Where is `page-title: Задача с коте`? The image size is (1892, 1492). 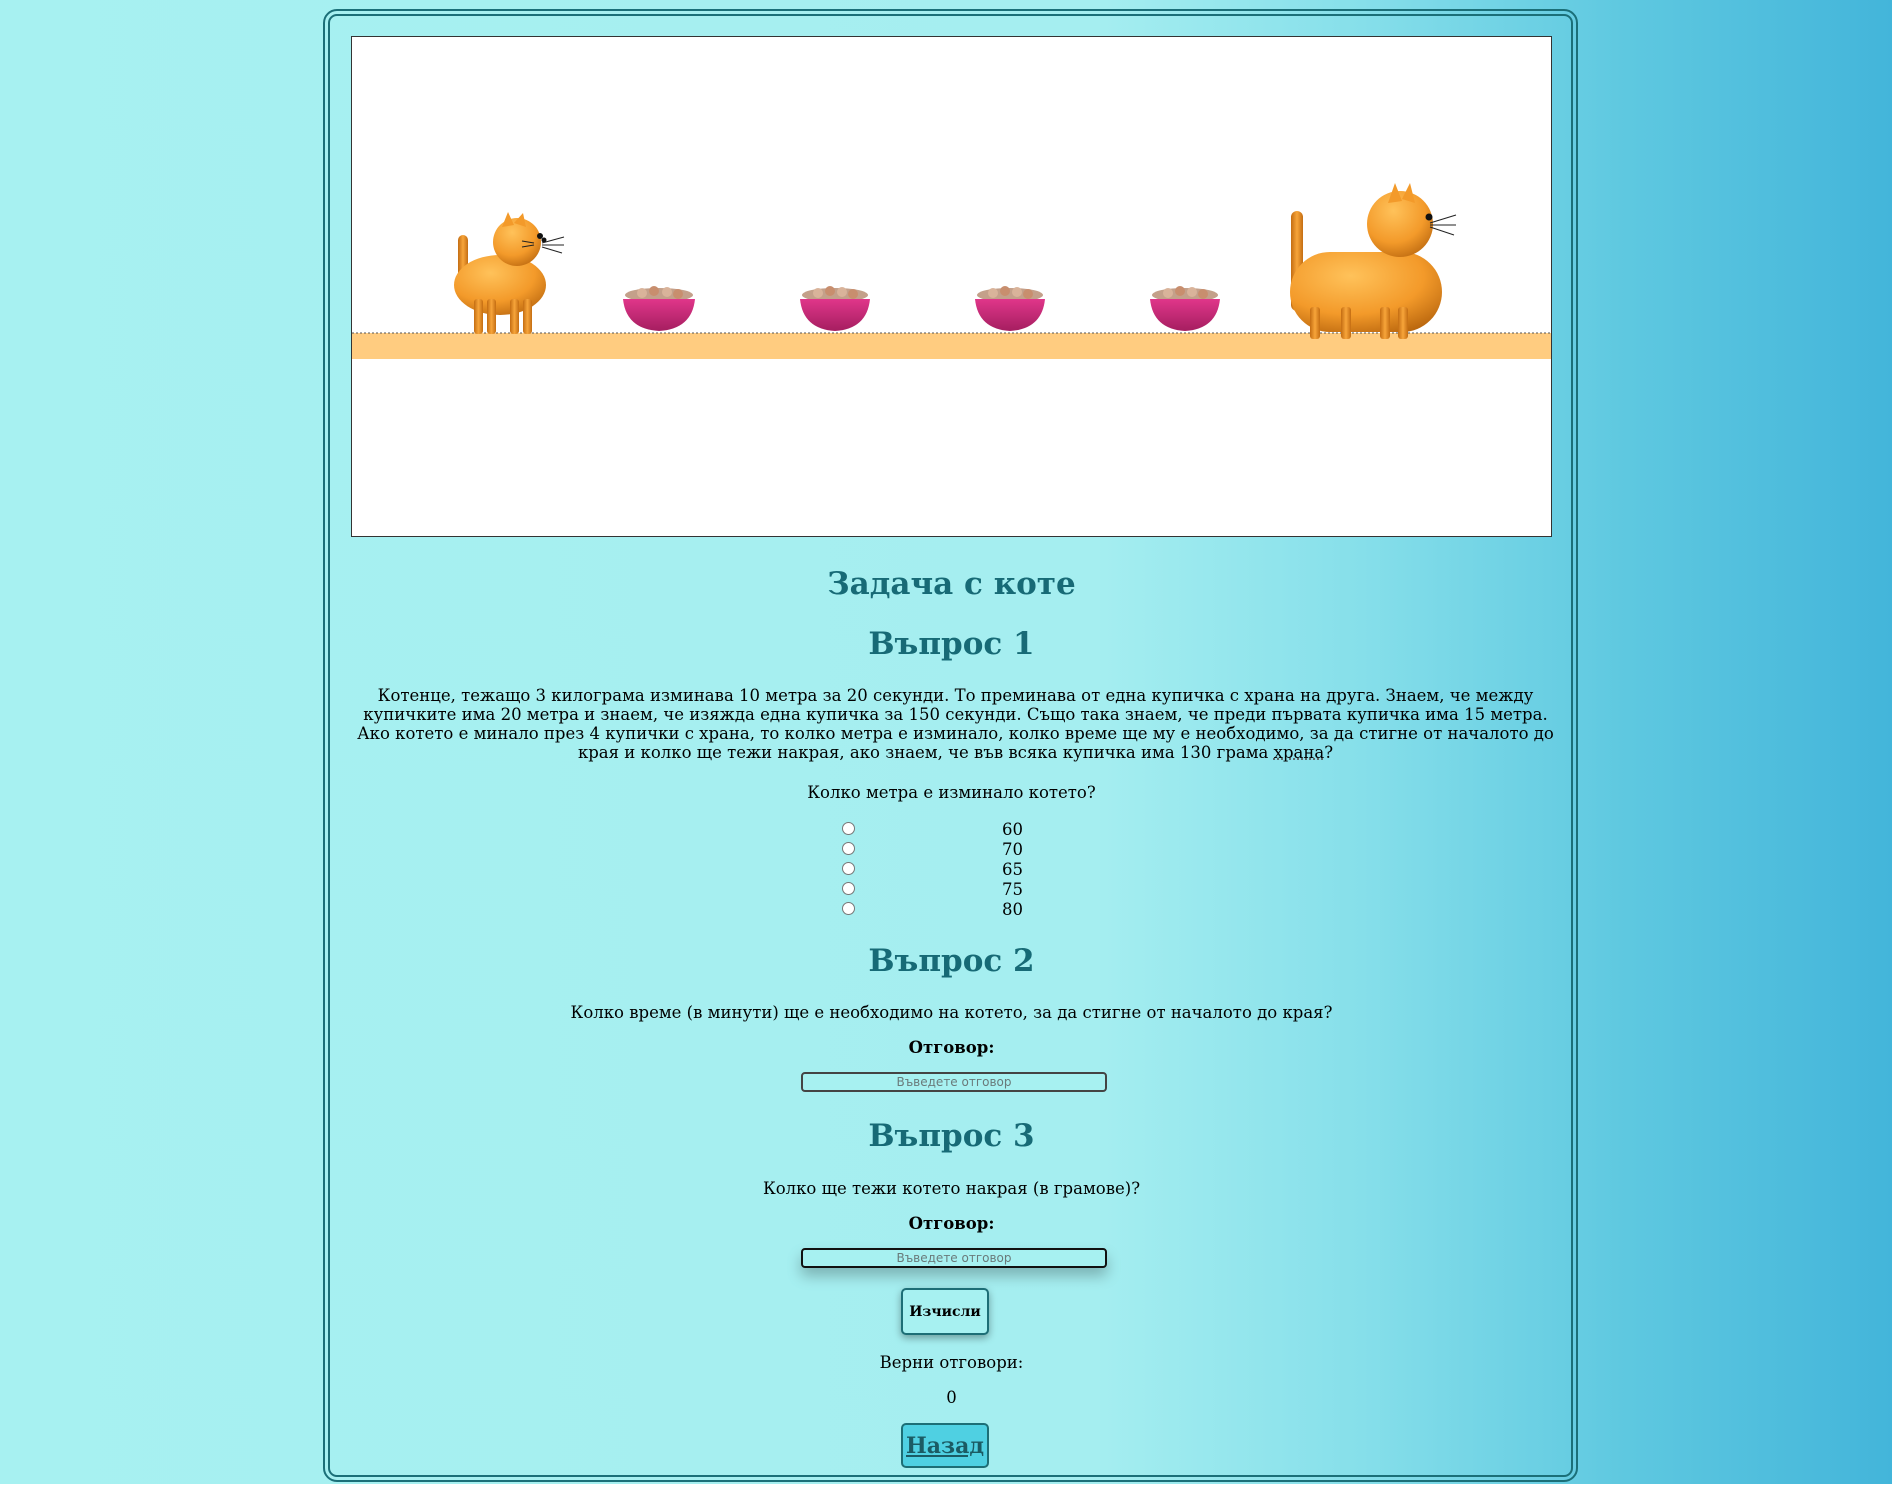 page-title: Задача с коте is located at coordinates (951, 584).